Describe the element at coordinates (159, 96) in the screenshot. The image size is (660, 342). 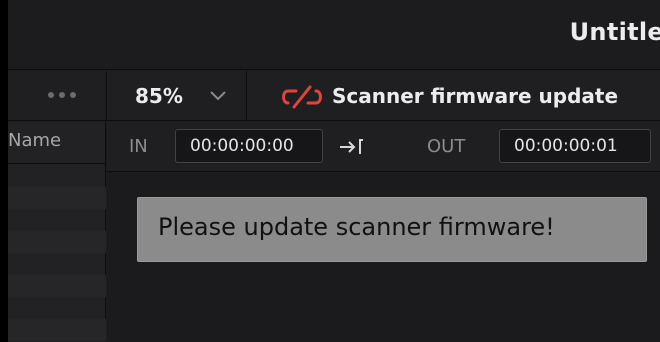
I see `zoom-level: 85%` at that location.